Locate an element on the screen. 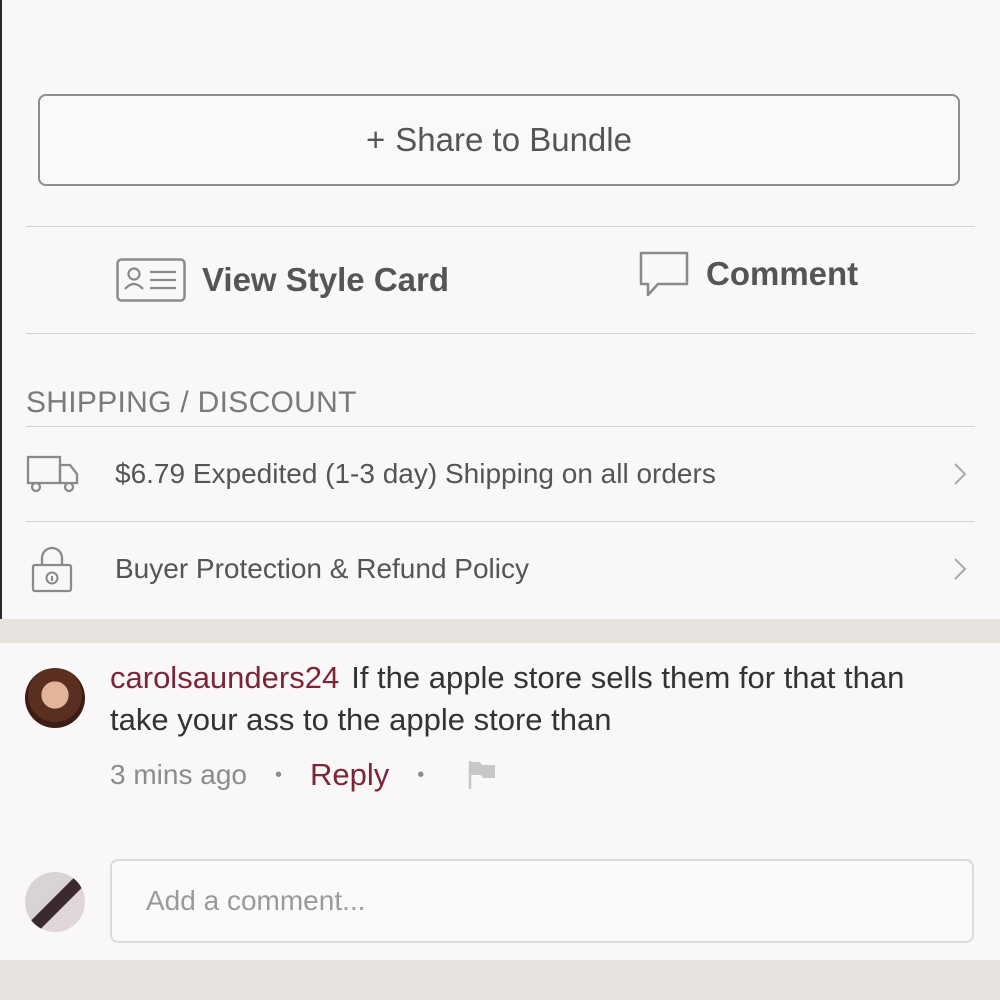  speech-bubble-icon is located at coordinates (664, 273).